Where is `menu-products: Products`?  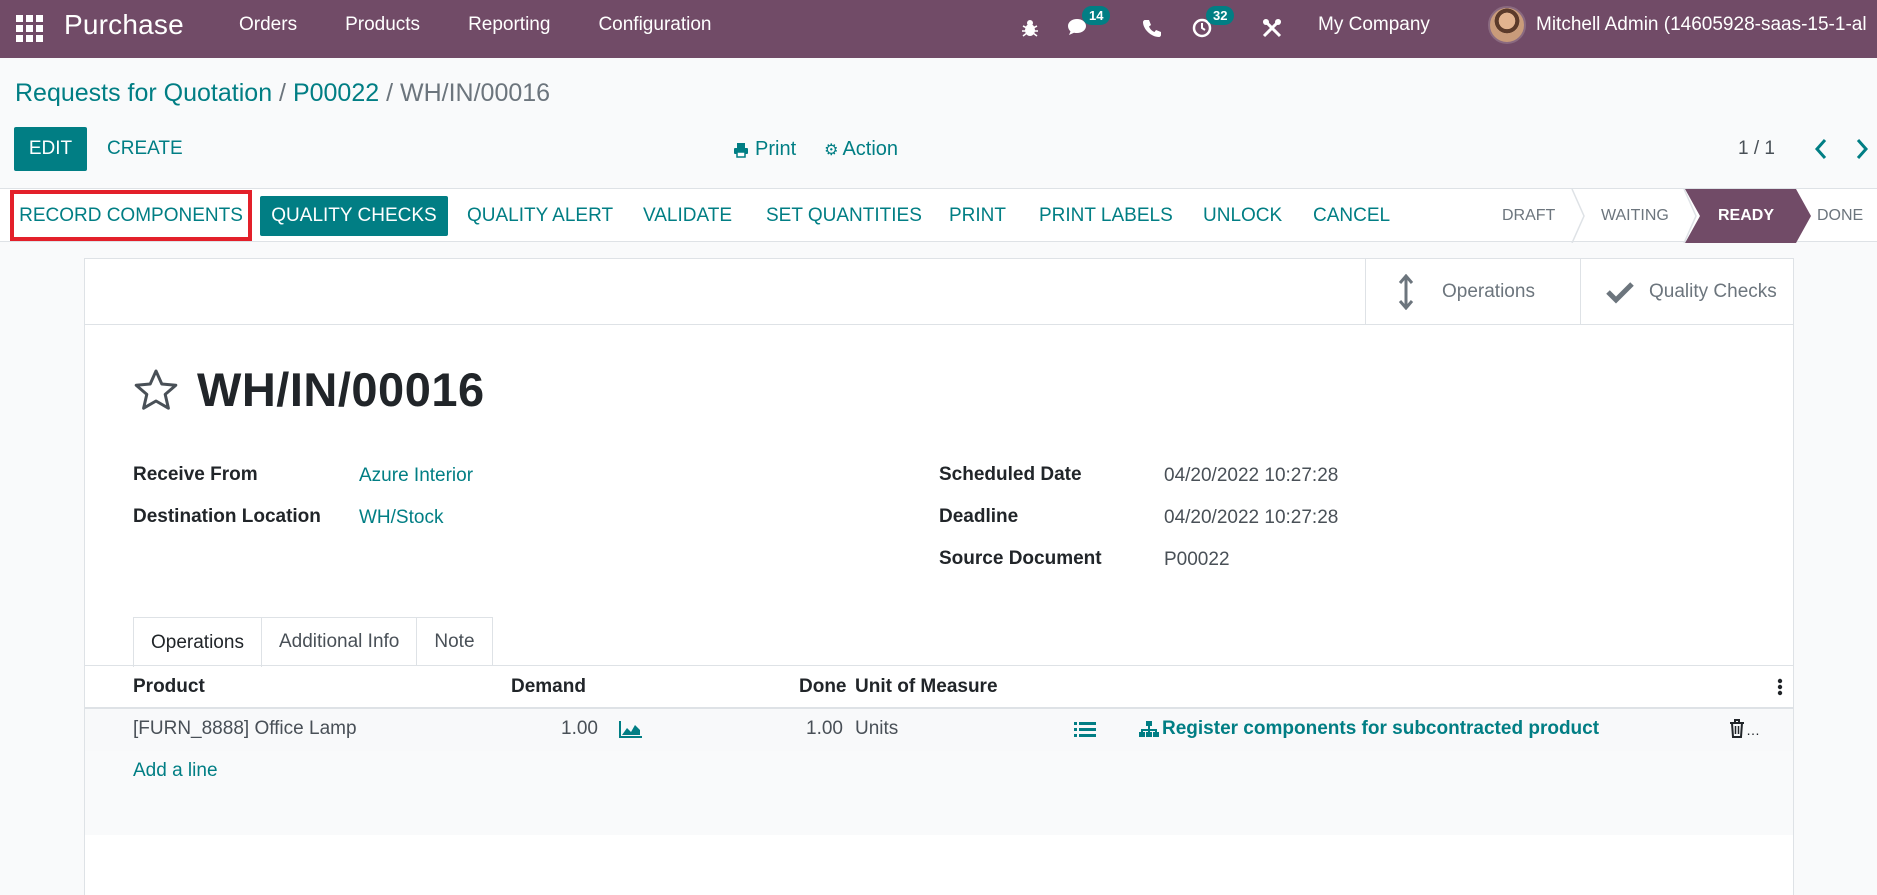
menu-products: Products is located at coordinates (382, 25).